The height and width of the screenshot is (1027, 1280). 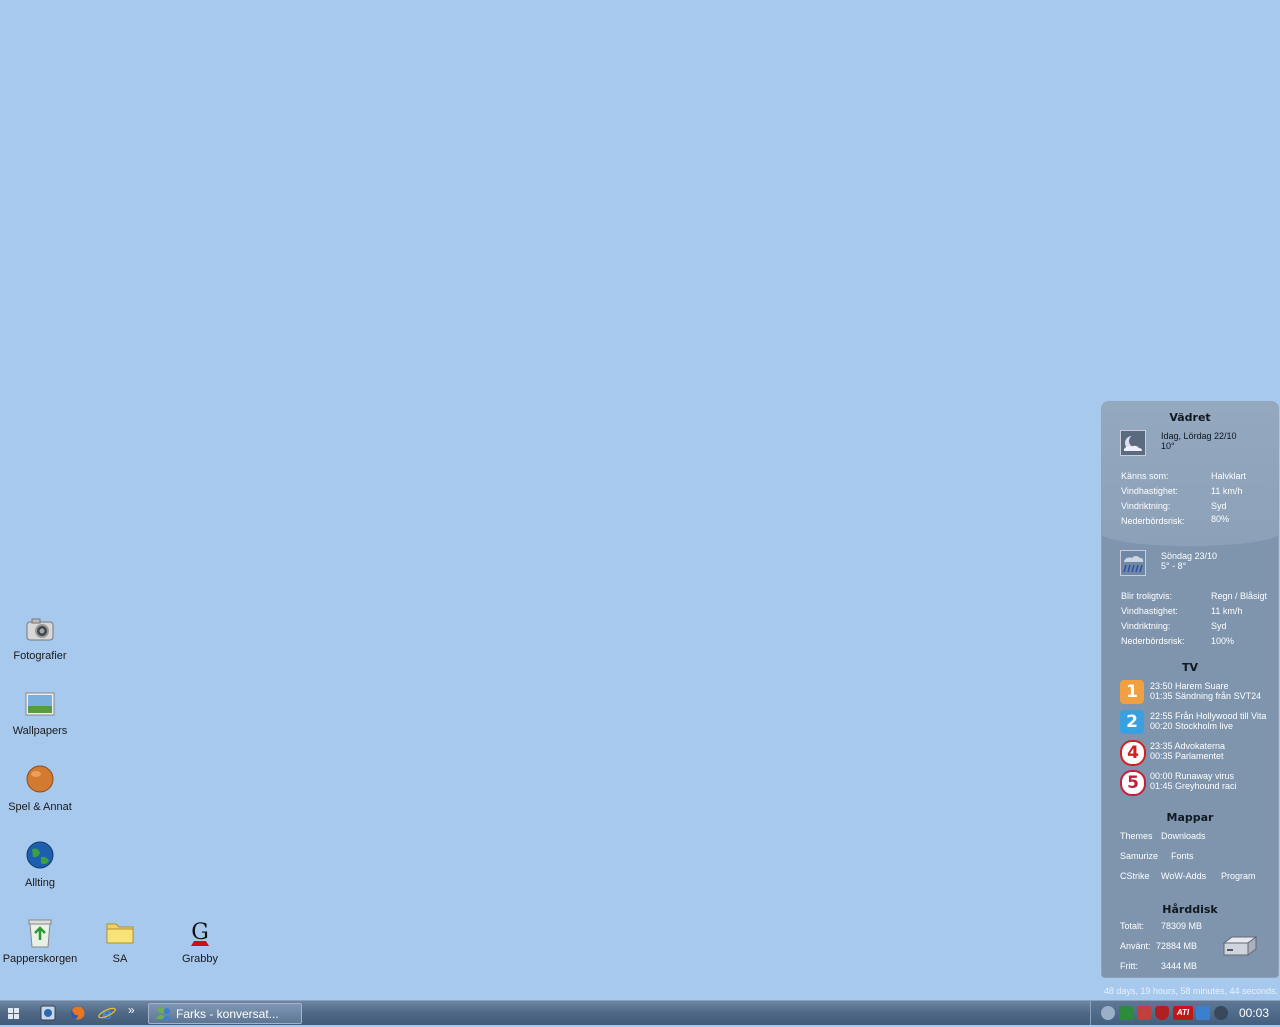 I want to click on tomorrow-value: 11 km/h, so click(x=1227, y=611).